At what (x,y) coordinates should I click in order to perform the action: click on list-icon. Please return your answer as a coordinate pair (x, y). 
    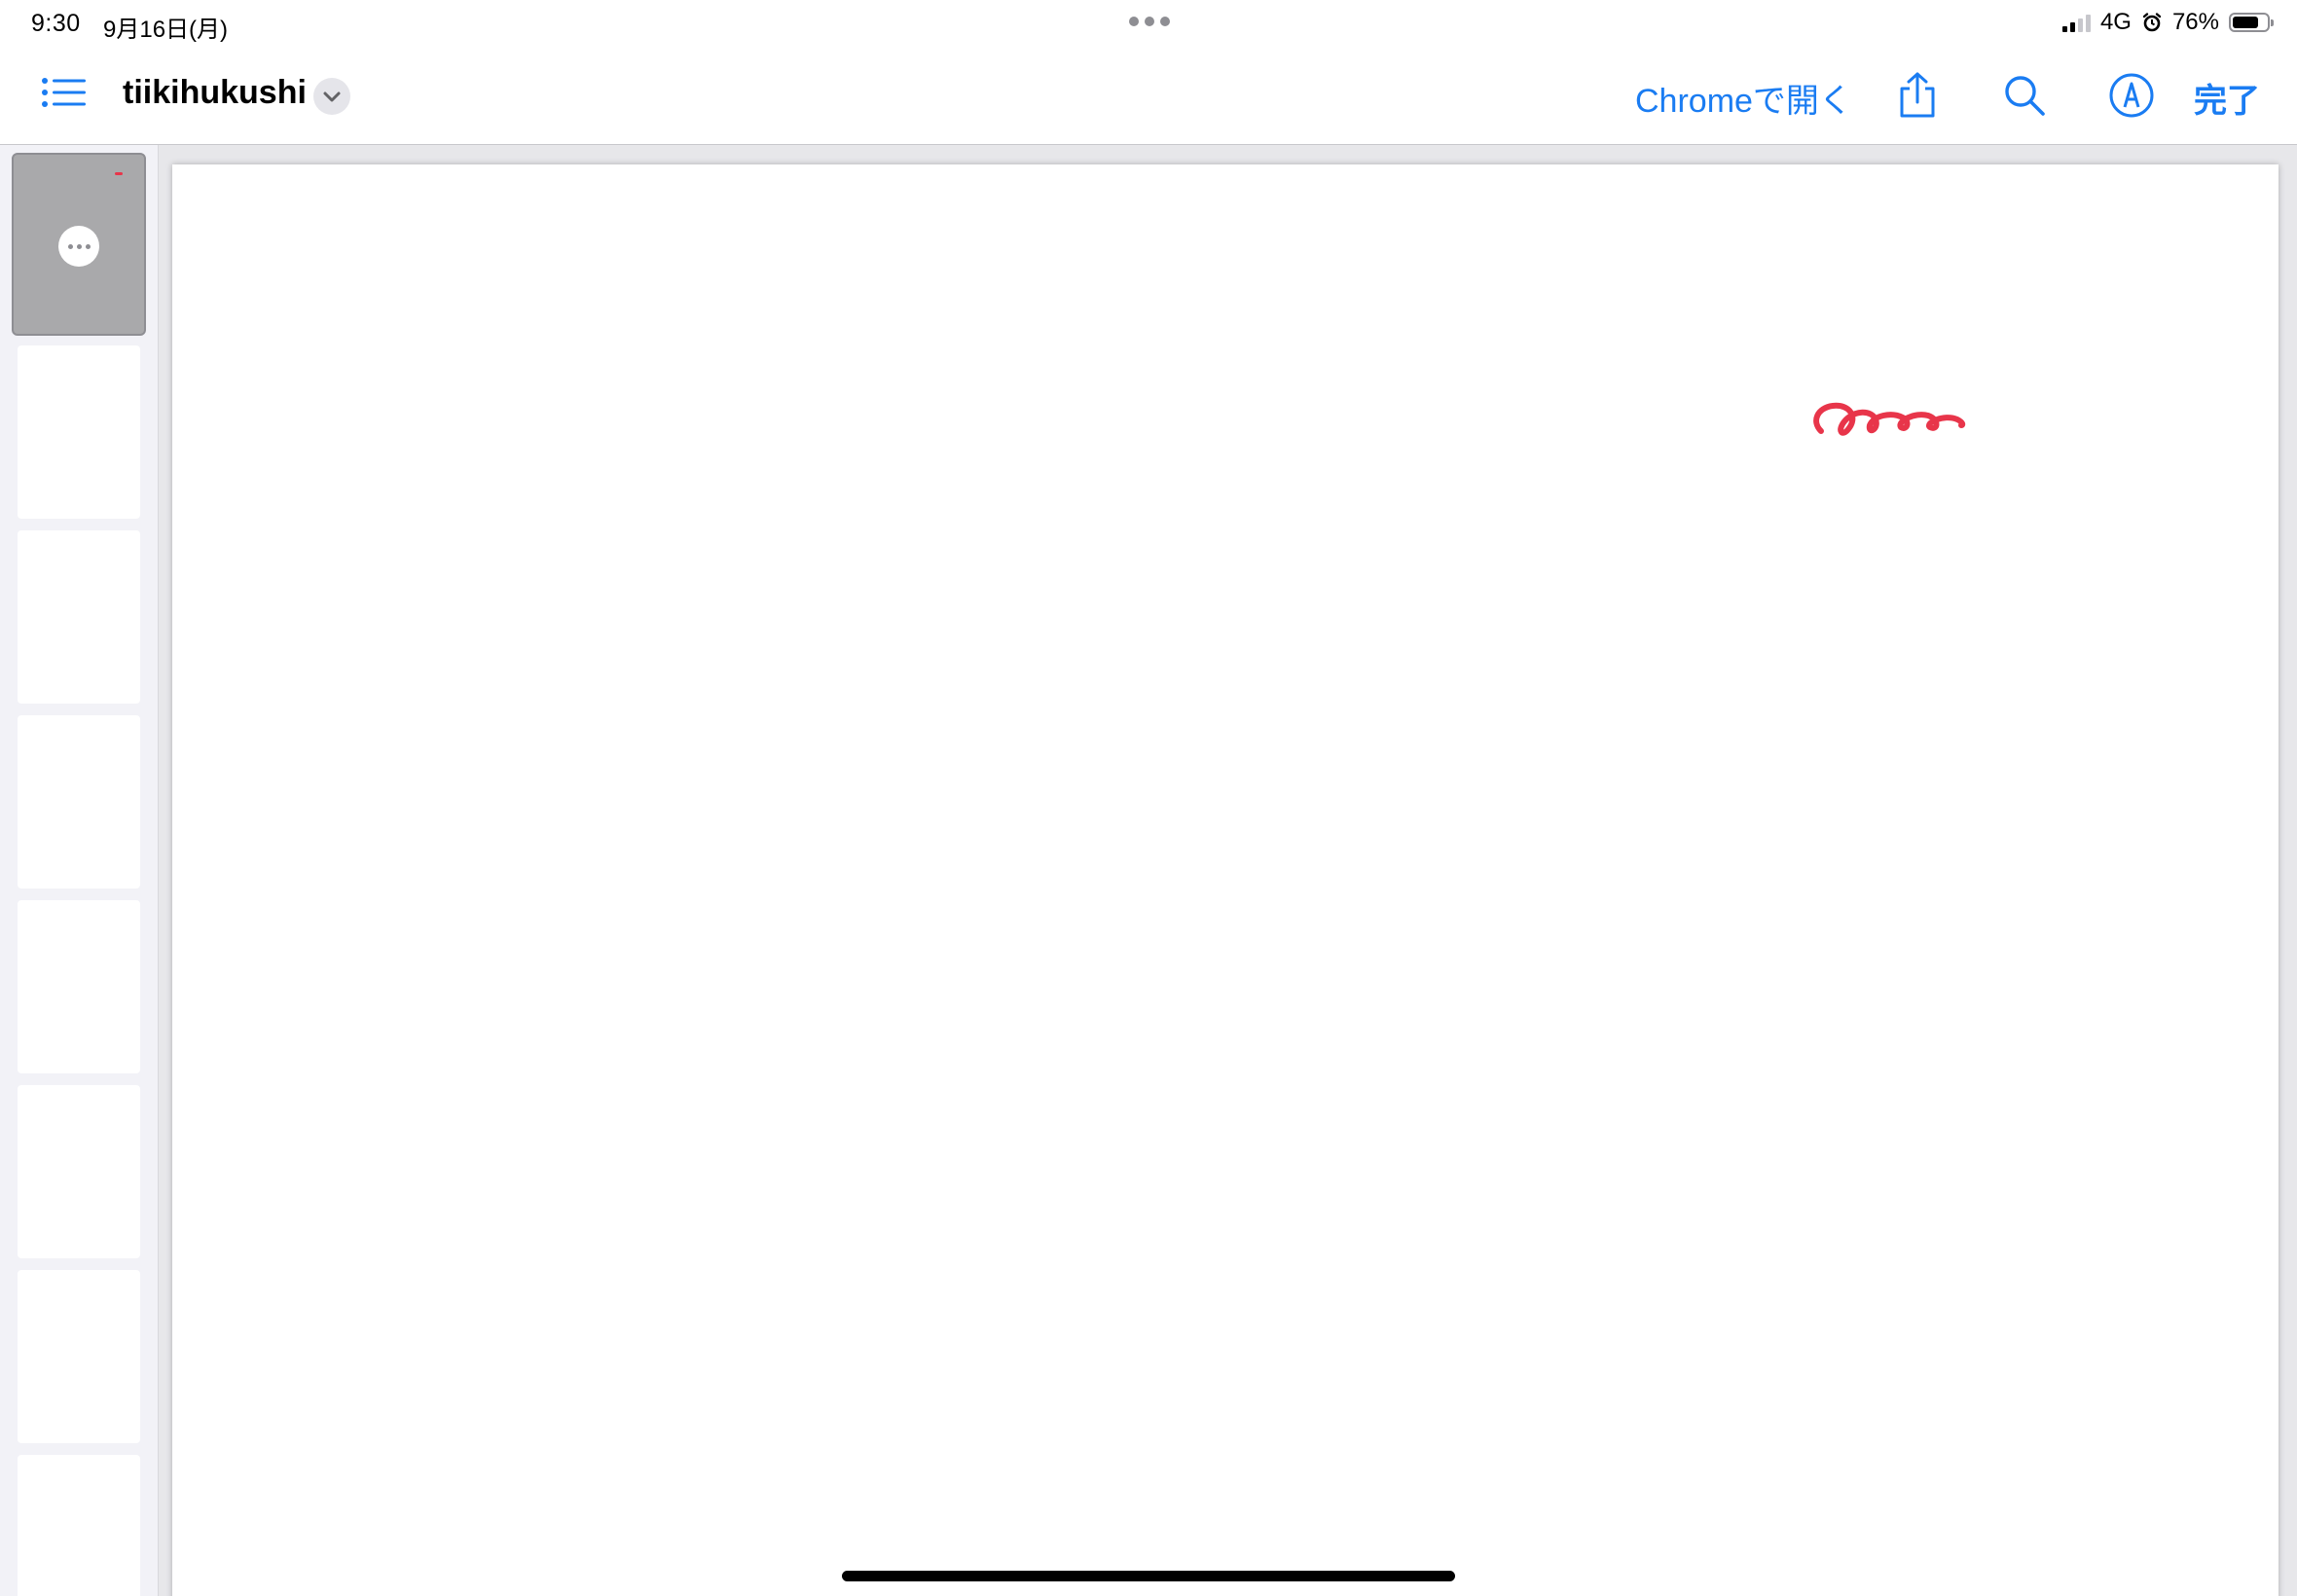
    Looking at the image, I should click on (64, 95).